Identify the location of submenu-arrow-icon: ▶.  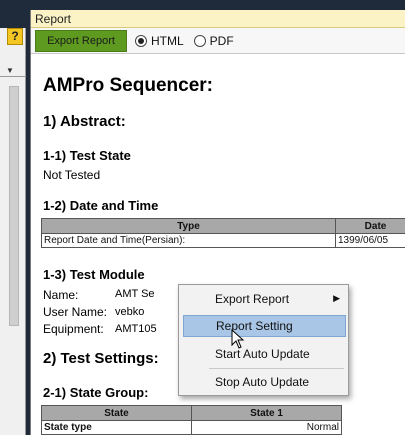
(336, 298).